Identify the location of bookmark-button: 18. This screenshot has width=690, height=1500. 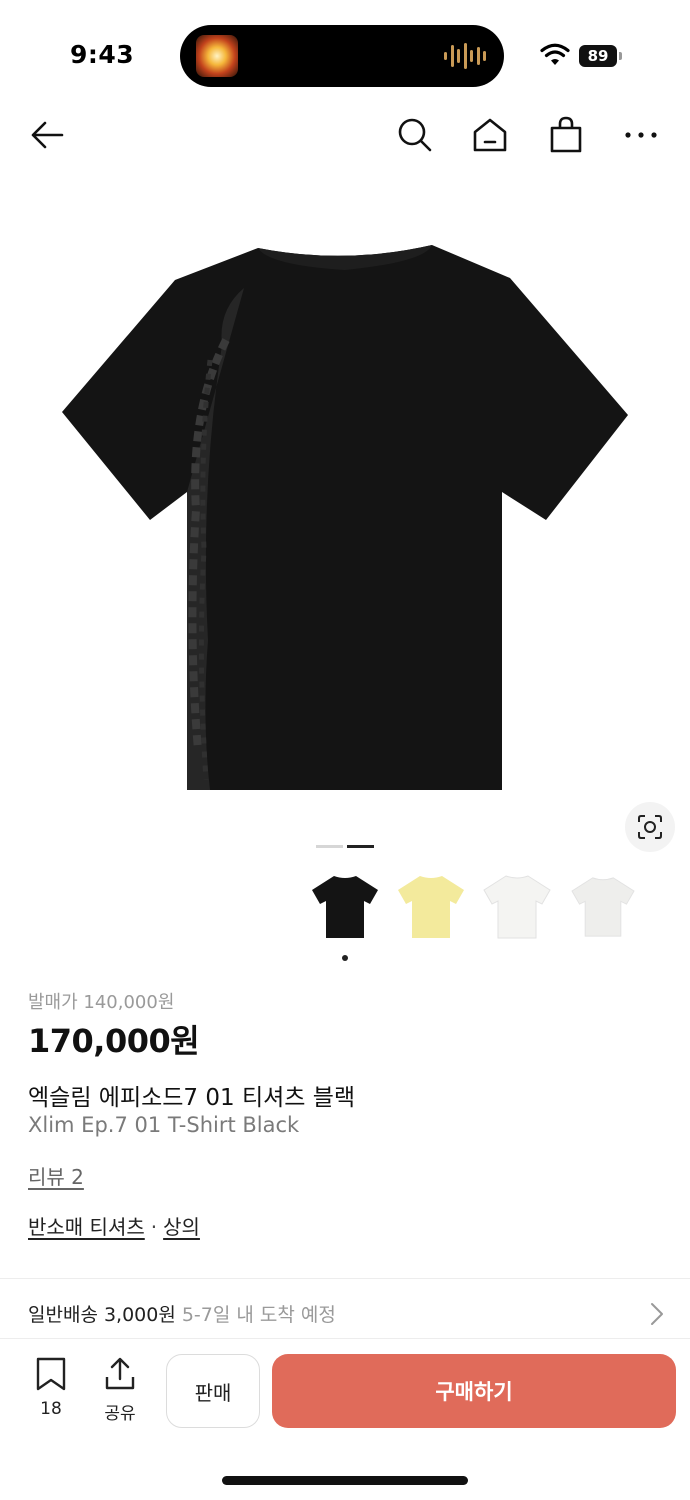
(51, 1388).